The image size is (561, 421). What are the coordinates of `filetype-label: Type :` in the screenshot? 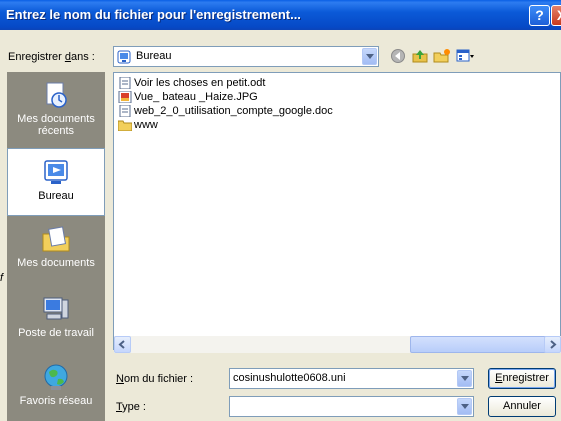 It's located at (131, 407).